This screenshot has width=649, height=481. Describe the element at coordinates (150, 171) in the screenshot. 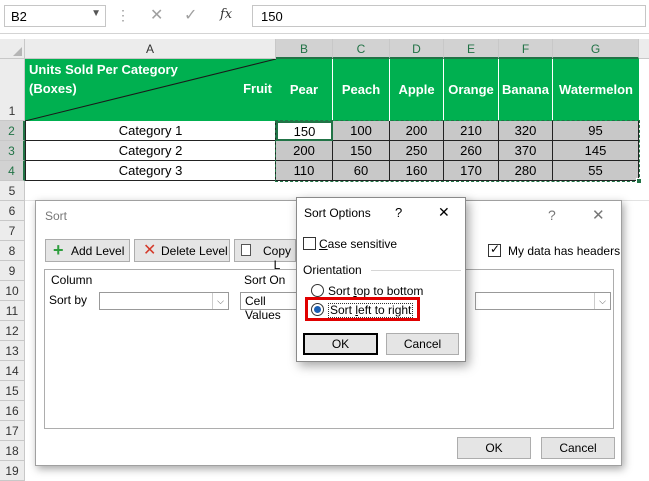

I see `category-cell: Category 3` at that location.